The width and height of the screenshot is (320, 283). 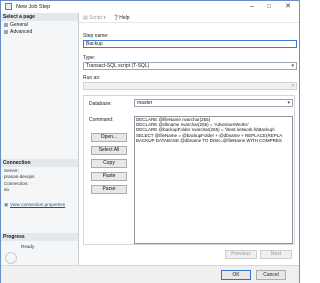 I want to click on help-label: Help, so click(x=124, y=18).